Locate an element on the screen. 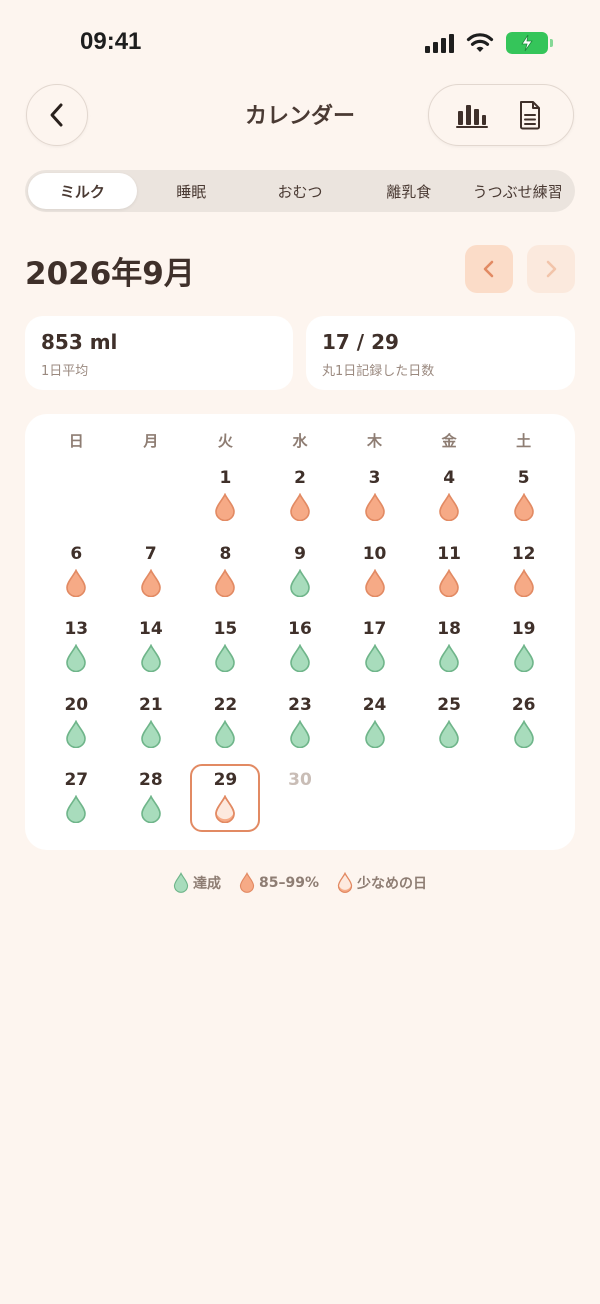  calendar-day: 27 is located at coordinates (76, 803).